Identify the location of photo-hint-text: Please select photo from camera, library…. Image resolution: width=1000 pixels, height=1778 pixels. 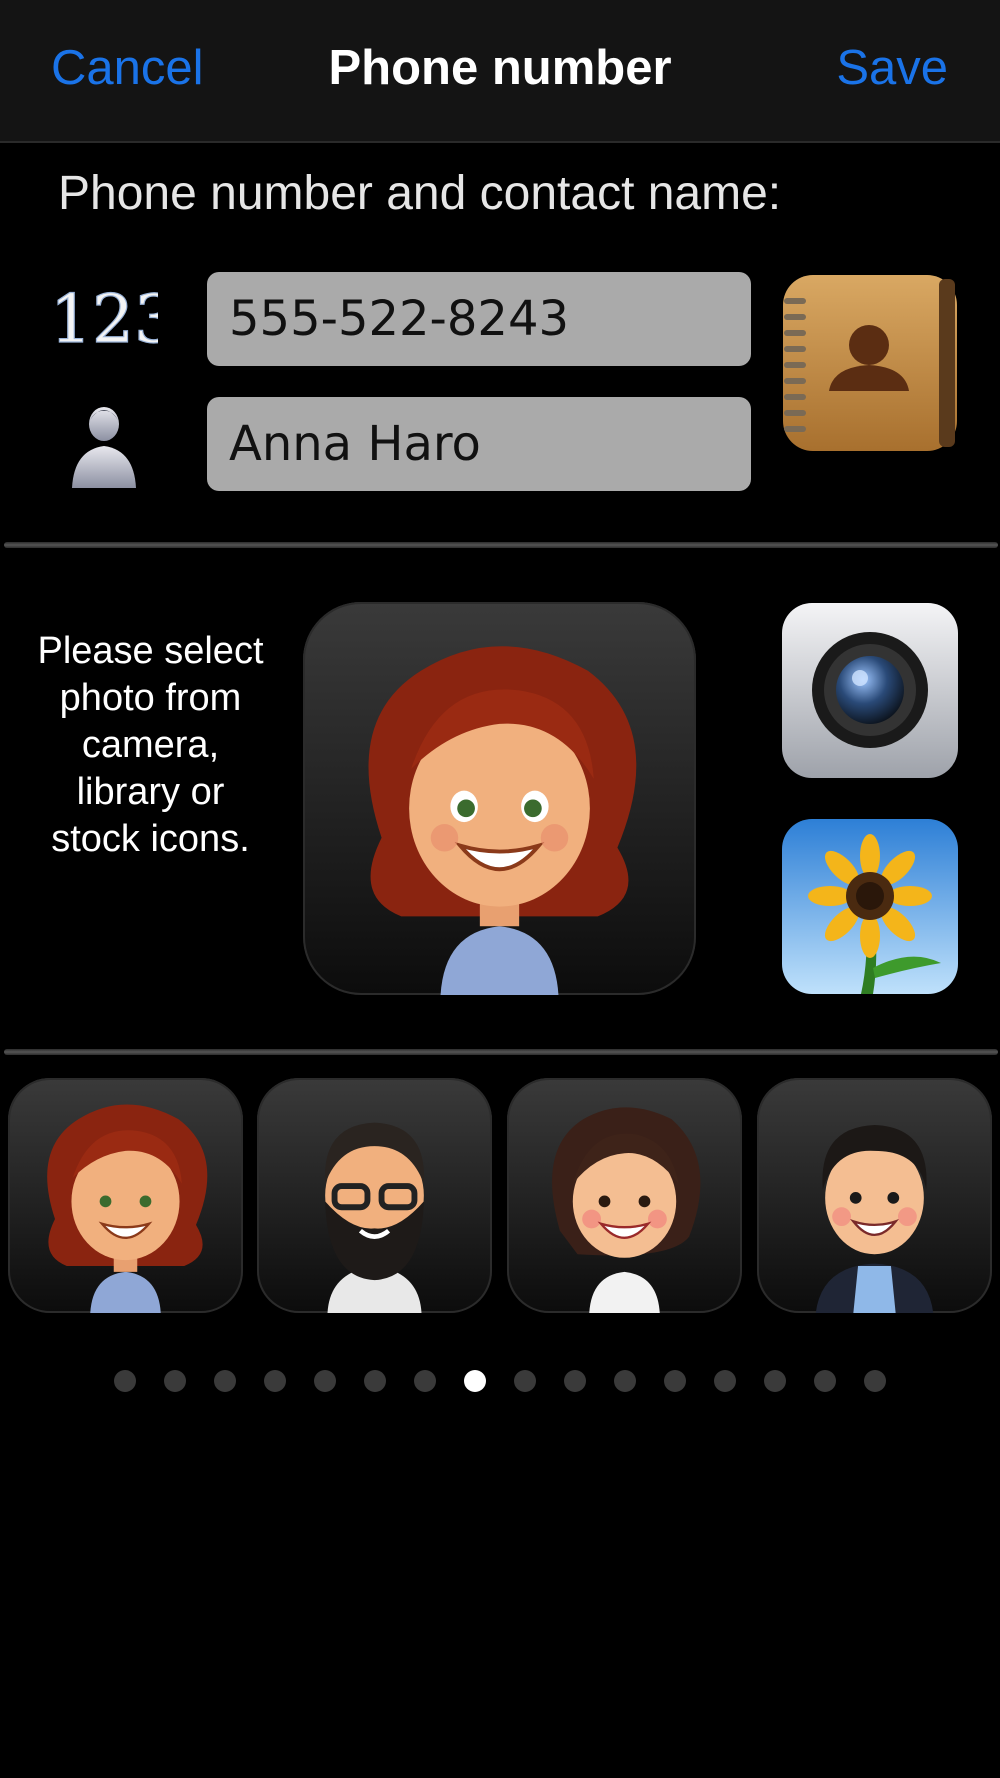
(150, 745).